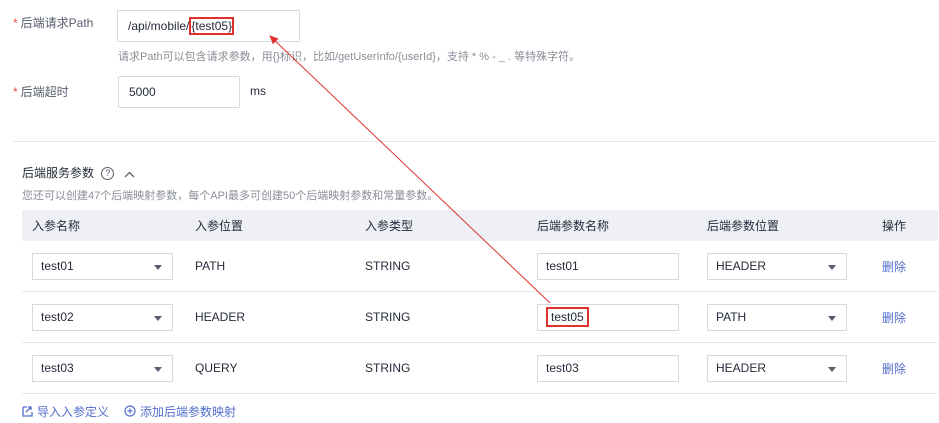  I want to click on plus-circle-icon, so click(130, 412).